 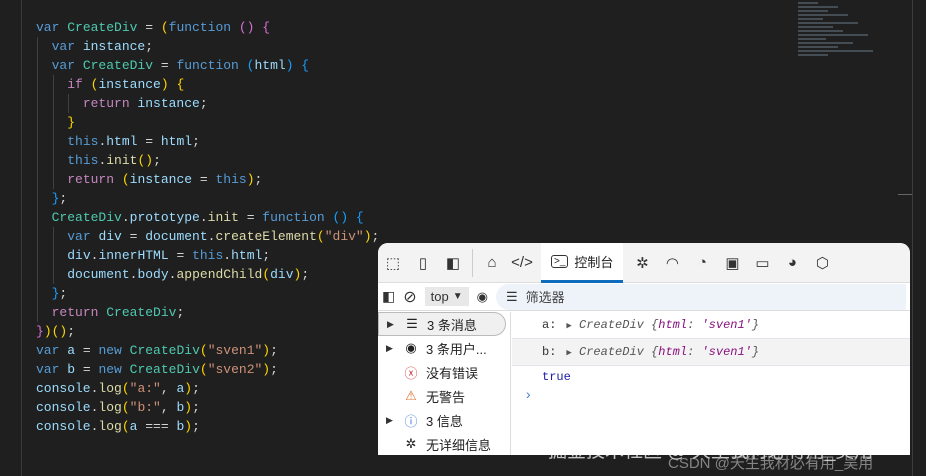 I want to click on user-icon: ◉, so click(x=411, y=347).